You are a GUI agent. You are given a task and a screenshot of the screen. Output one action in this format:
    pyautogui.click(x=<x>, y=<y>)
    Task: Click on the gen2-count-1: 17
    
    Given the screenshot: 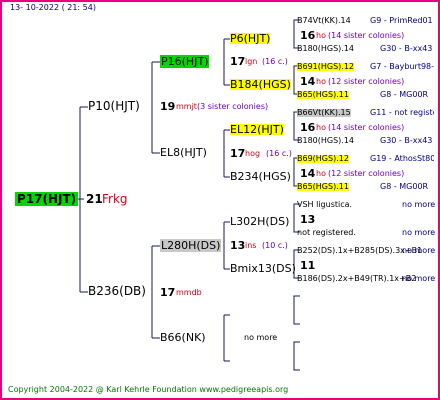 What is the action you would take?
    pyautogui.click(x=238, y=61)
    